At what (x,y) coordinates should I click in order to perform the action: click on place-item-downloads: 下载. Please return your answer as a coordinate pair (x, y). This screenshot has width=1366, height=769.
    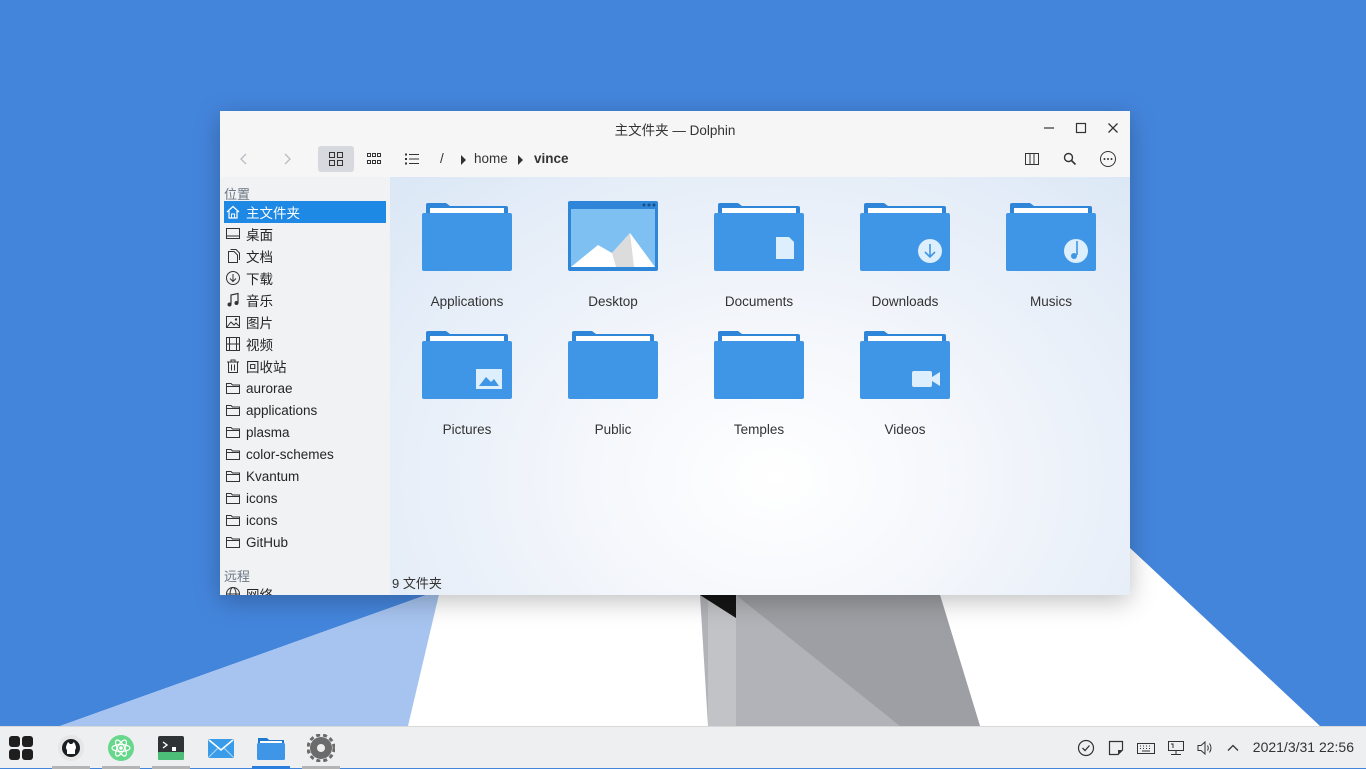
    Looking at the image, I should click on (305, 278).